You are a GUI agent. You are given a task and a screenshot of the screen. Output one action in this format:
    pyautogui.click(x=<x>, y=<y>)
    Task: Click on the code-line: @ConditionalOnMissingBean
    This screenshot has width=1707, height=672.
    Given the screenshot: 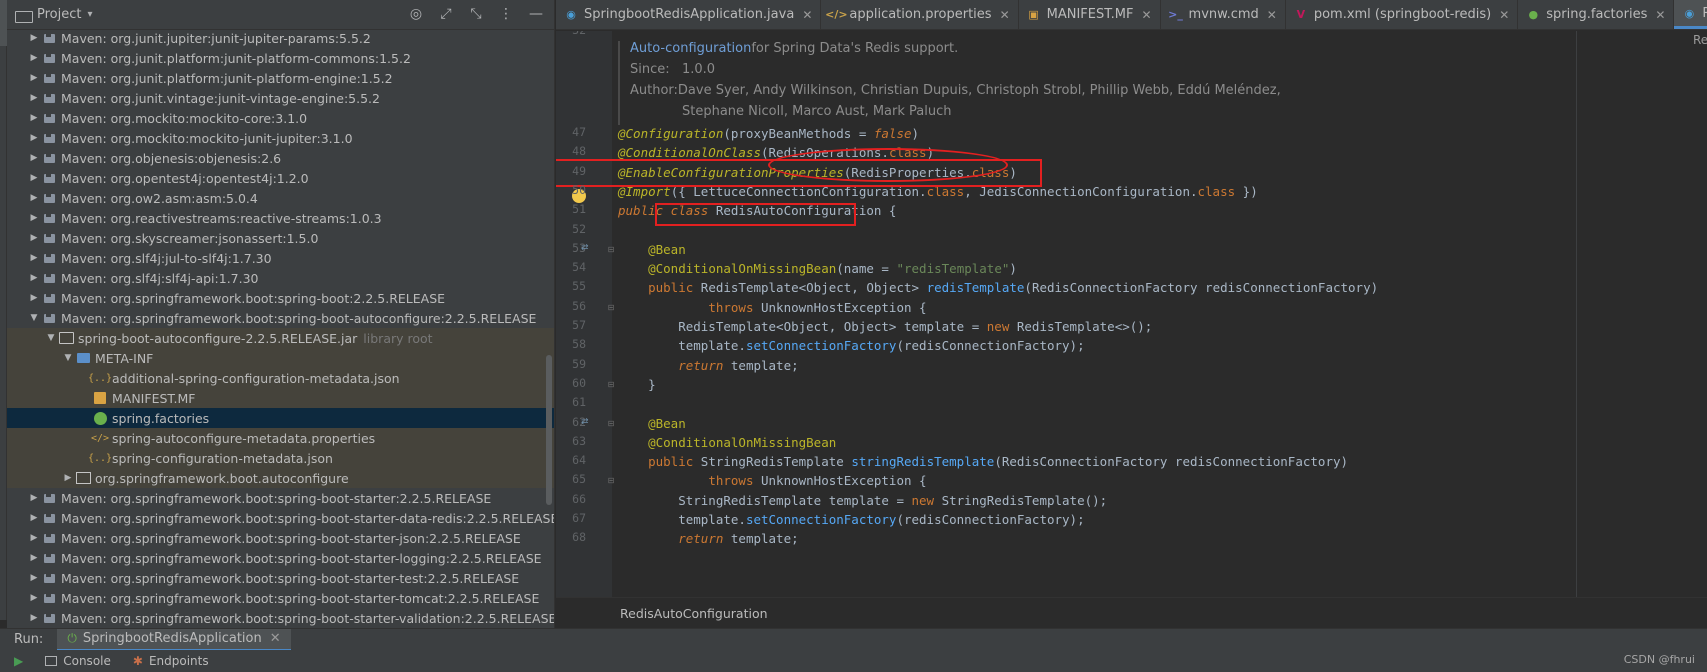 What is the action you would take?
    pyautogui.click(x=727, y=442)
    